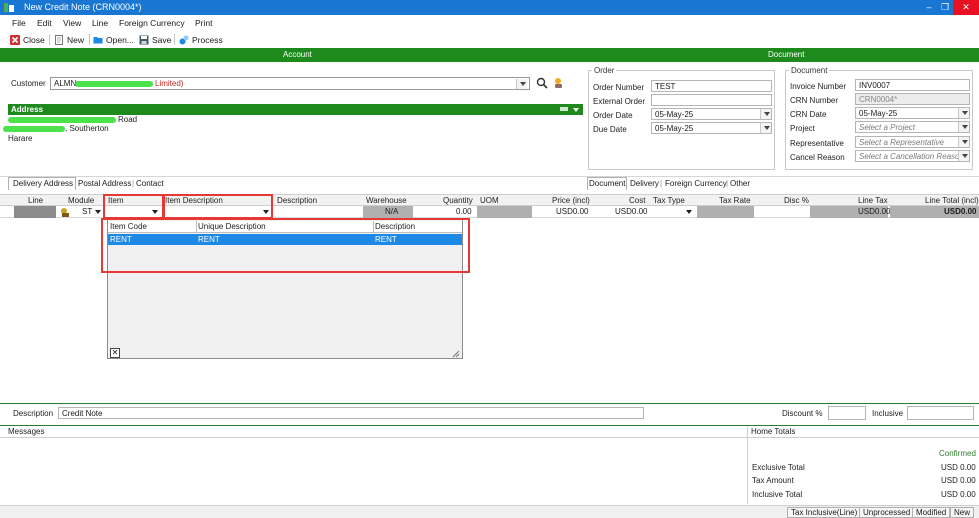 The image size is (979, 518). I want to click on close-icon: ✕, so click(115, 352).